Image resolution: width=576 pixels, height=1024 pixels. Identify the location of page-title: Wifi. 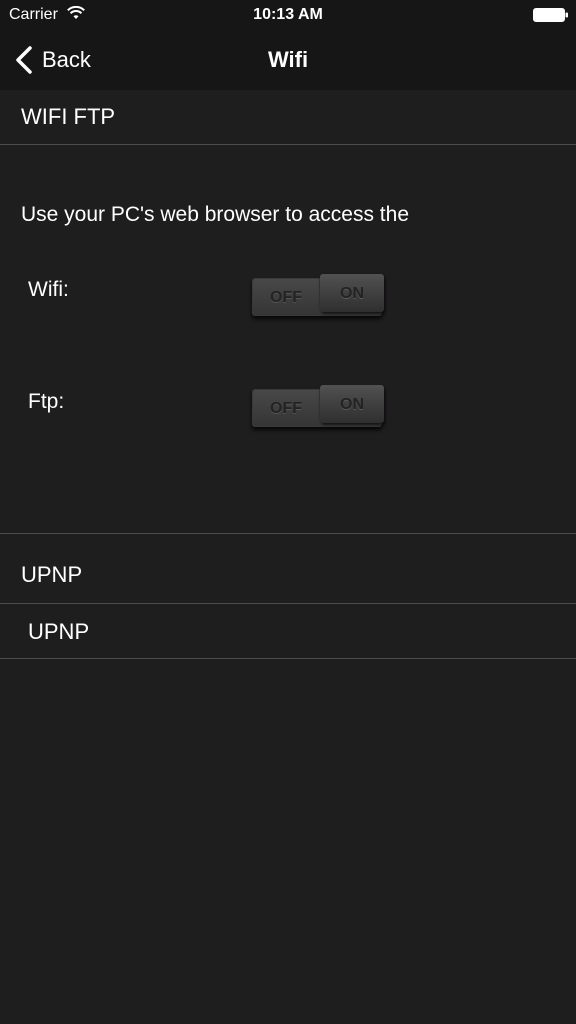
(288, 59).